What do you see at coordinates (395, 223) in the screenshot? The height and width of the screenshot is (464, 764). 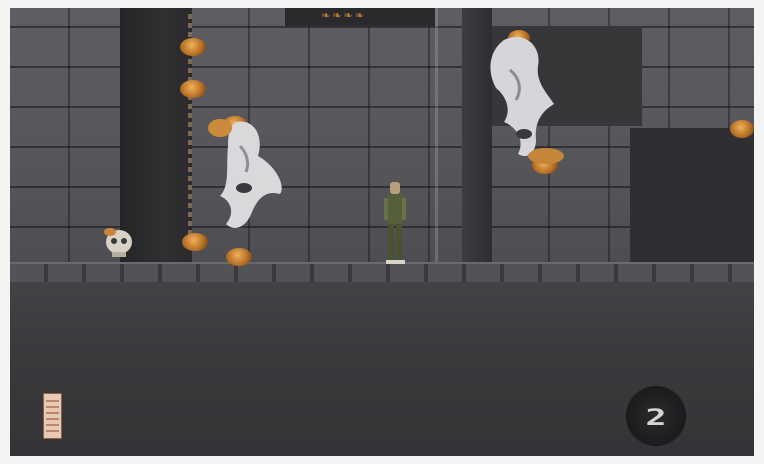 I see `player-knight-icon` at bounding box center [395, 223].